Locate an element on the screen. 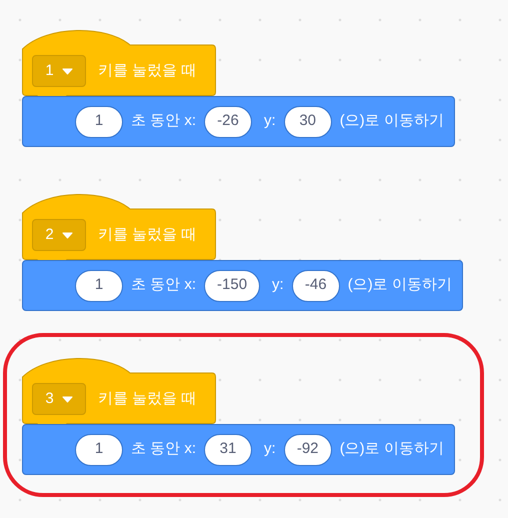 Image resolution: width=508 pixels, height=518 pixels. number-input: -150 is located at coordinates (232, 286).